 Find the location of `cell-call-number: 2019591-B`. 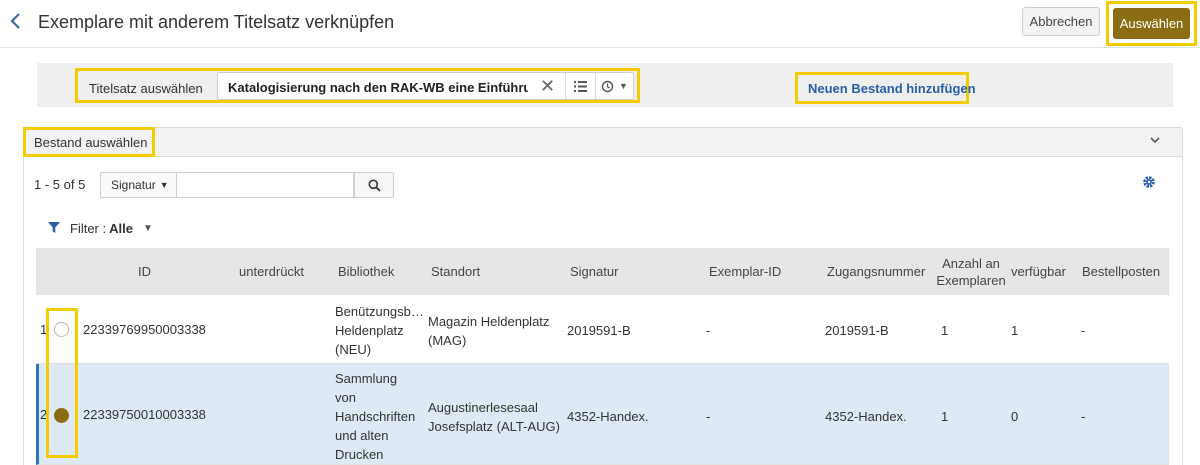

cell-call-number: 2019591-B is located at coordinates (599, 330).